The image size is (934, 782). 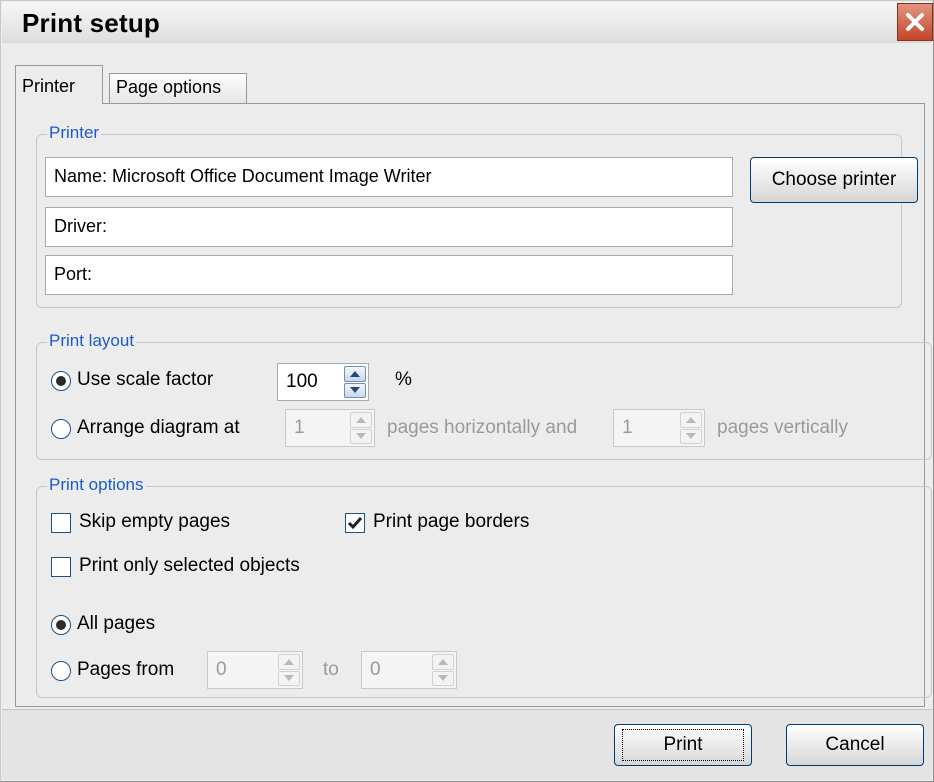 What do you see at coordinates (403, 379) in the screenshot?
I see `scale-unit-label: %` at bounding box center [403, 379].